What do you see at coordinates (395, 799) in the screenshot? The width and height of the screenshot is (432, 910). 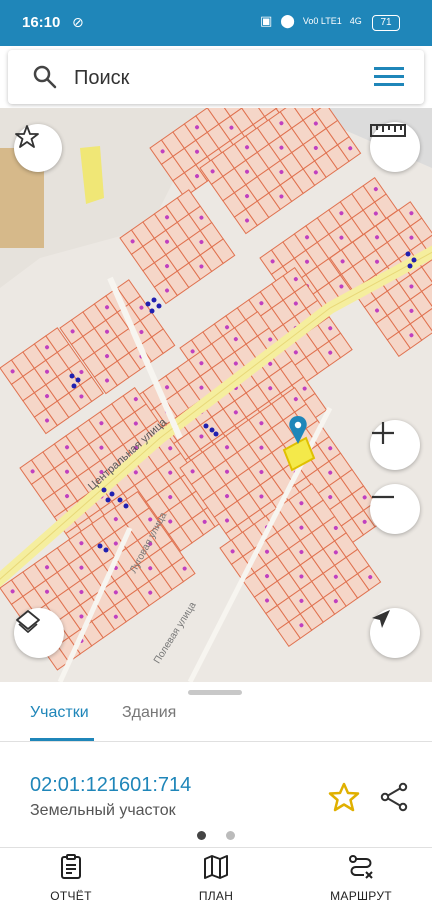 I see `share-icon` at bounding box center [395, 799].